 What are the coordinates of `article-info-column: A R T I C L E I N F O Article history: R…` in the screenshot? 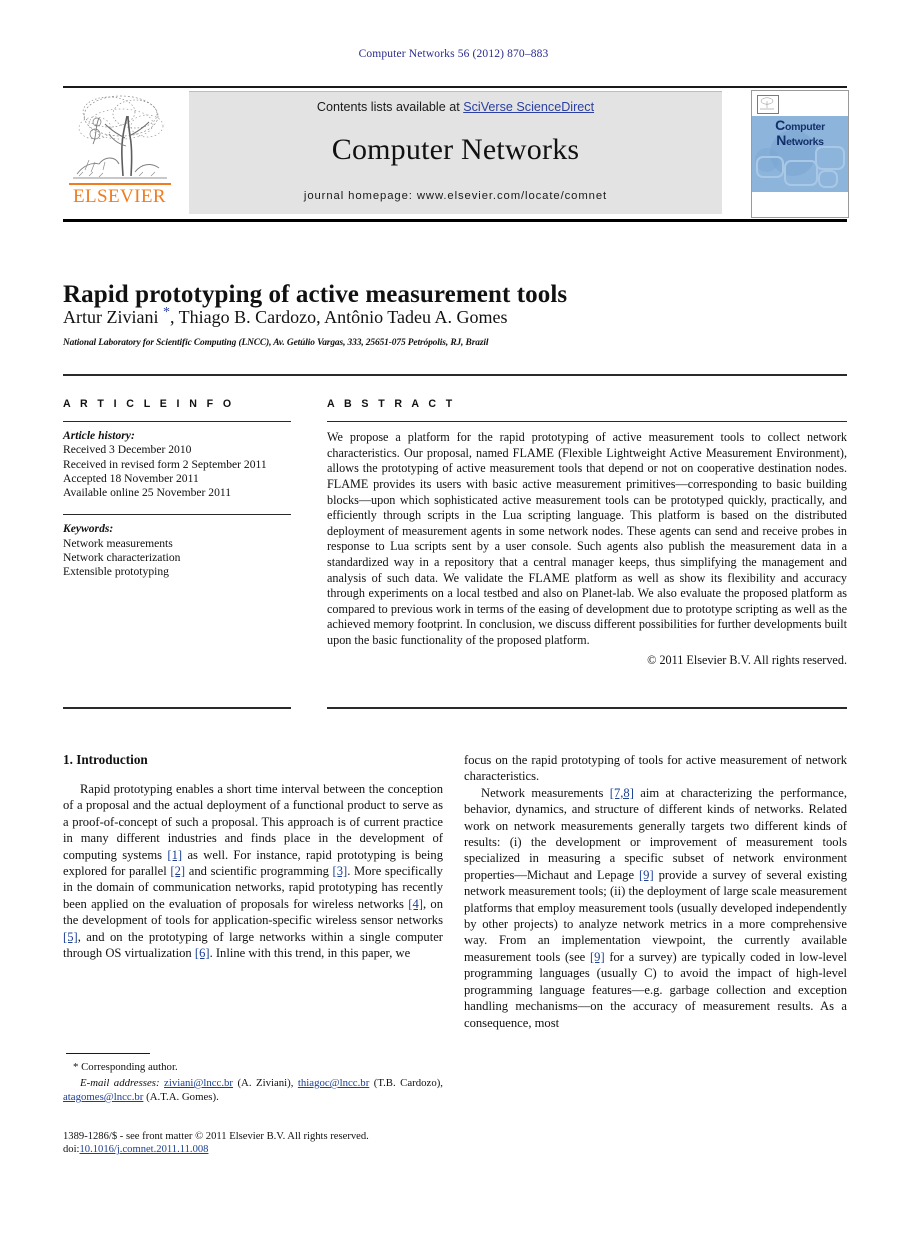 It's located at (177, 488).